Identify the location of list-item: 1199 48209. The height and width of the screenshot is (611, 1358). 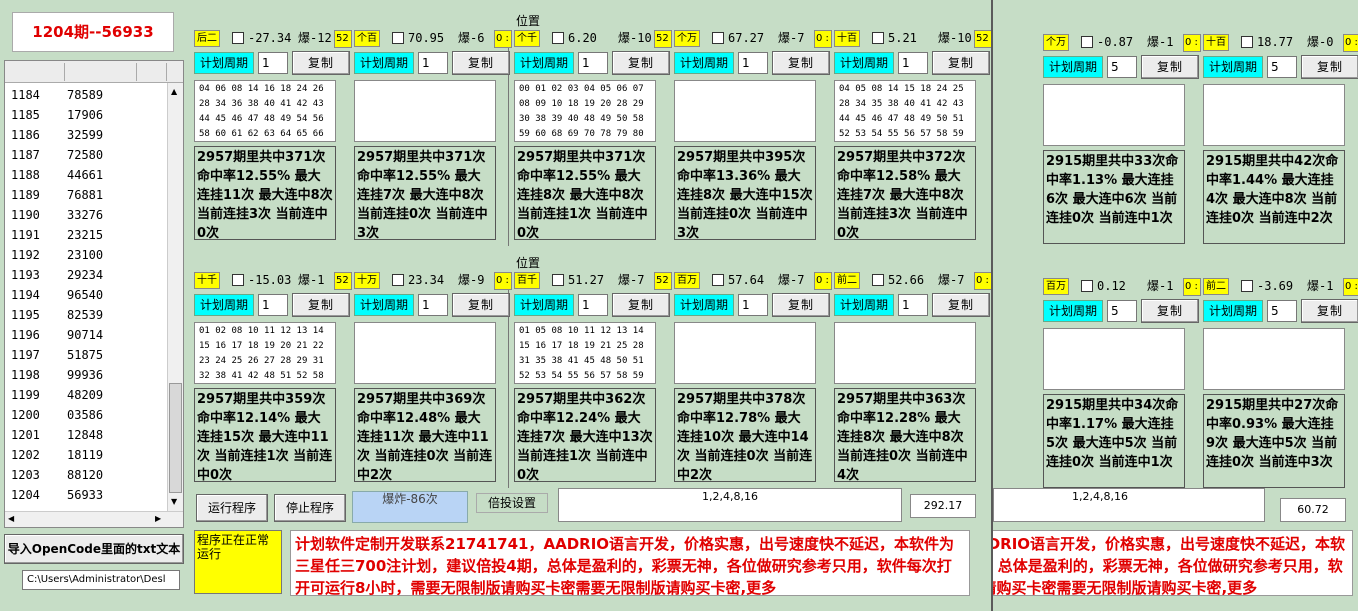
(86, 395).